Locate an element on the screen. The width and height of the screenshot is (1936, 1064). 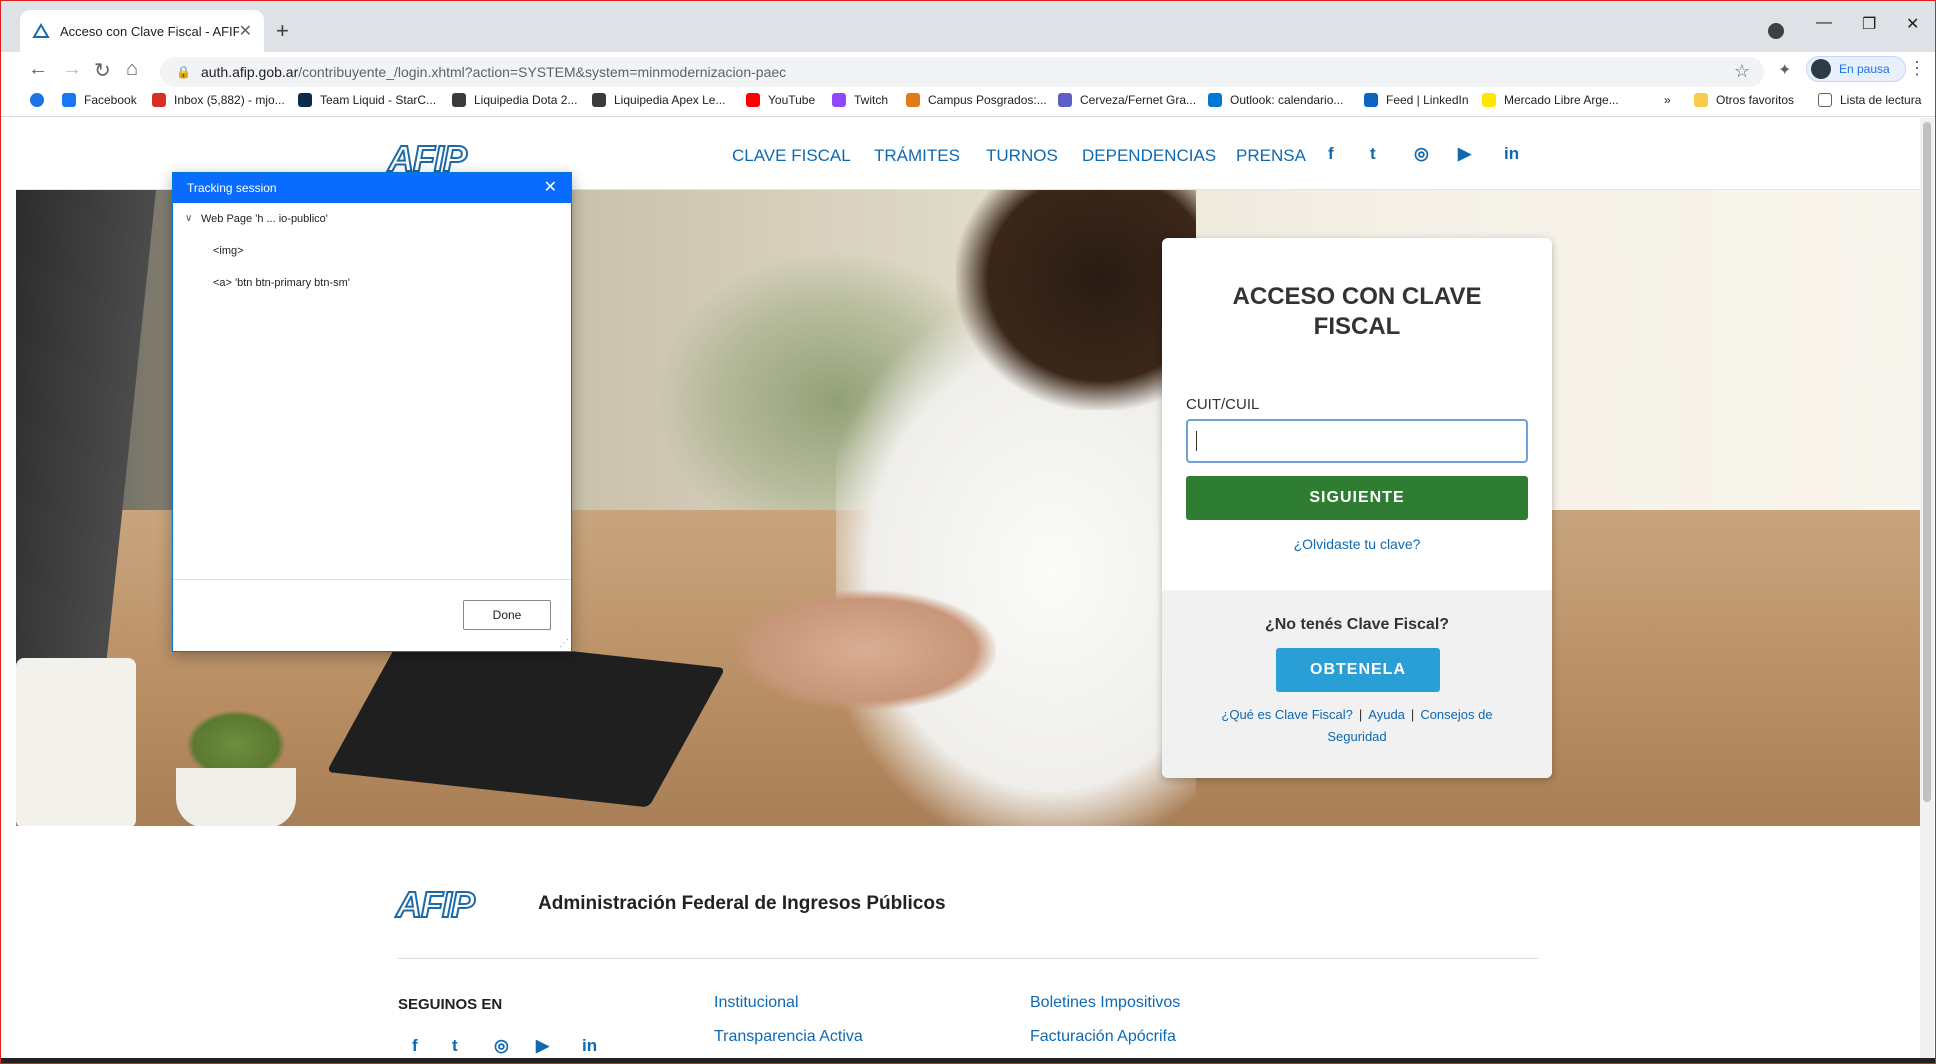
back-icon: ← is located at coordinates (38, 69).